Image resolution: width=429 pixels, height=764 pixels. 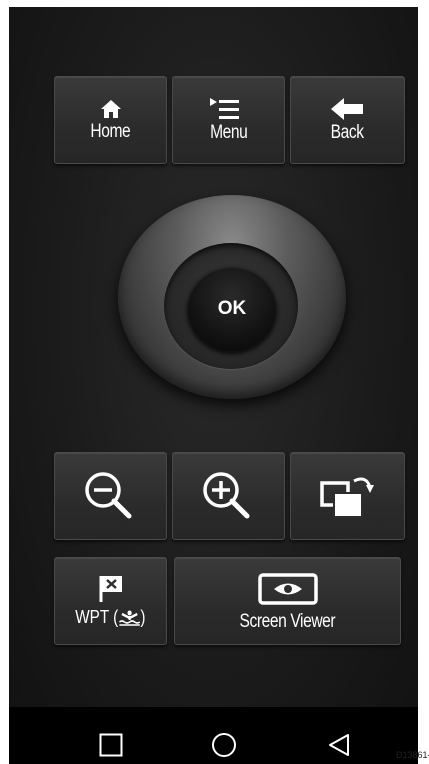 I want to click on zoom-out-icon, so click(x=107, y=495).